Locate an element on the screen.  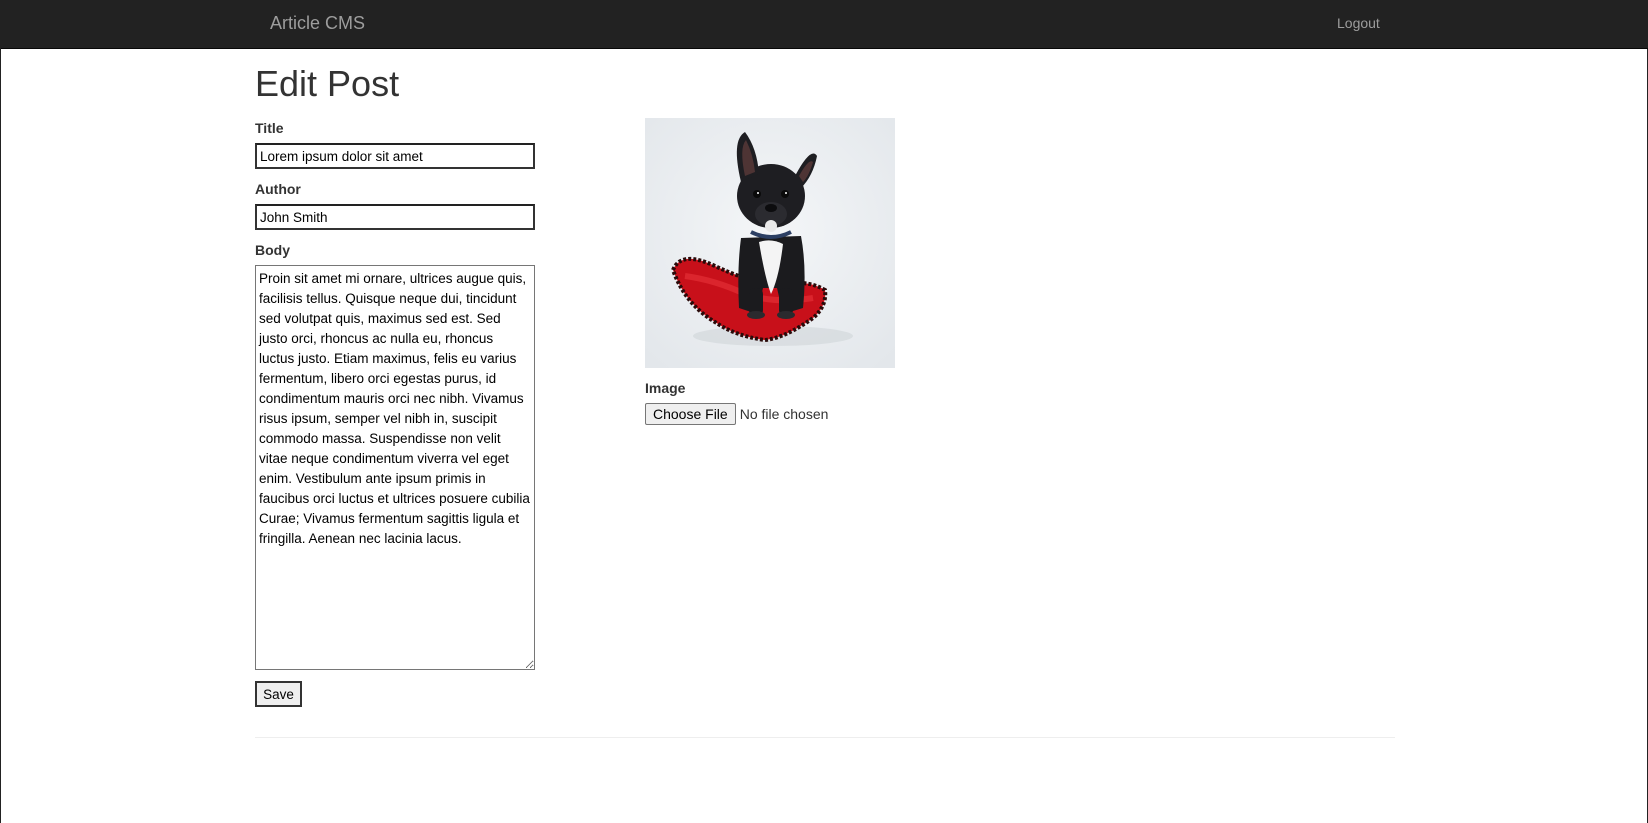
dog-photo is located at coordinates (770, 243).